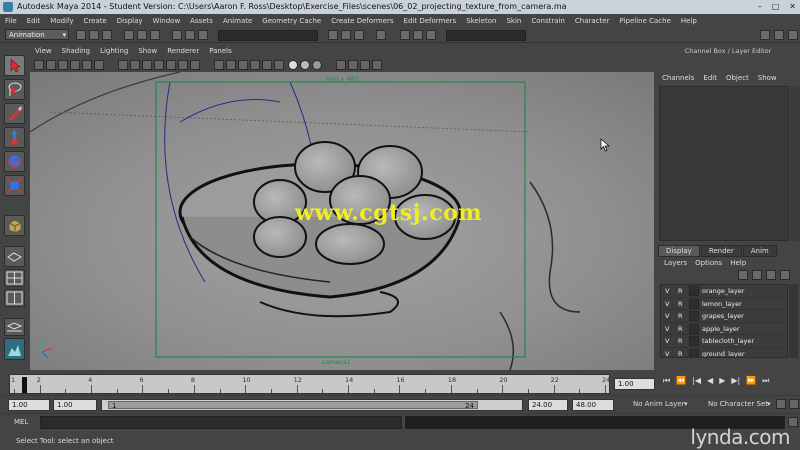 This screenshot has height=450, width=800. I want to click on gate-mask-icon, so click(159, 65).